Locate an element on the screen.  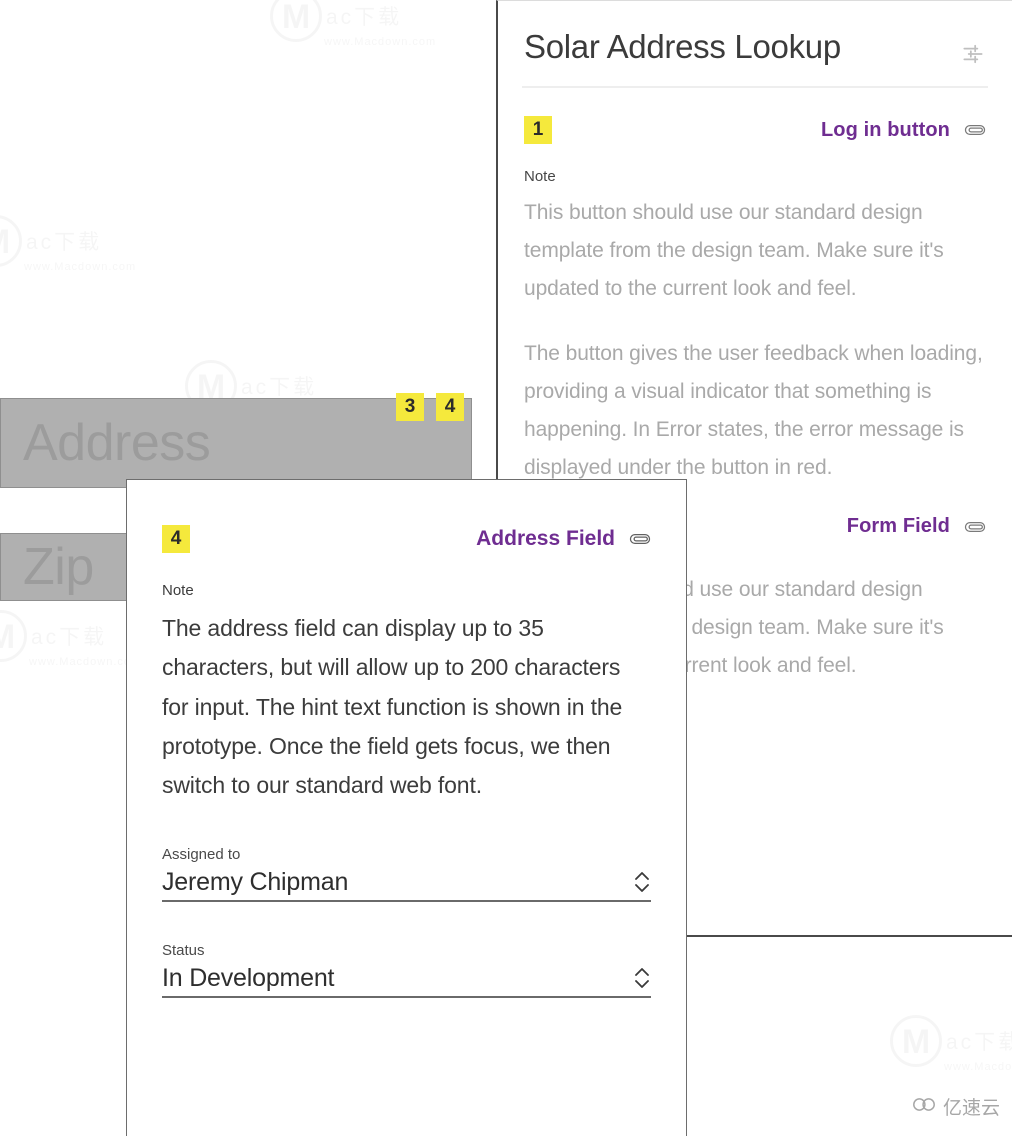
status-value: In Development is located at coordinates (248, 977).